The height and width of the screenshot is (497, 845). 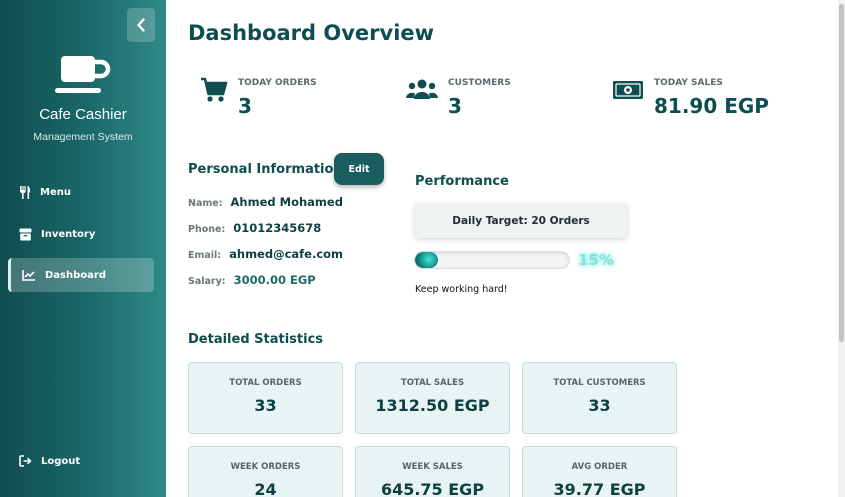 What do you see at coordinates (83, 114) in the screenshot?
I see `brand-title: Cafe Cashier` at bounding box center [83, 114].